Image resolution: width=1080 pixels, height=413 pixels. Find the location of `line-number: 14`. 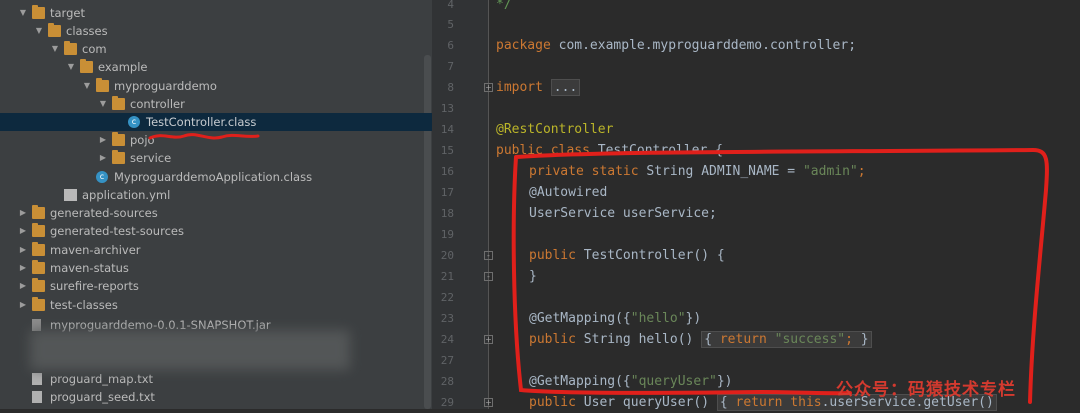

line-number: 14 is located at coordinates (447, 129).